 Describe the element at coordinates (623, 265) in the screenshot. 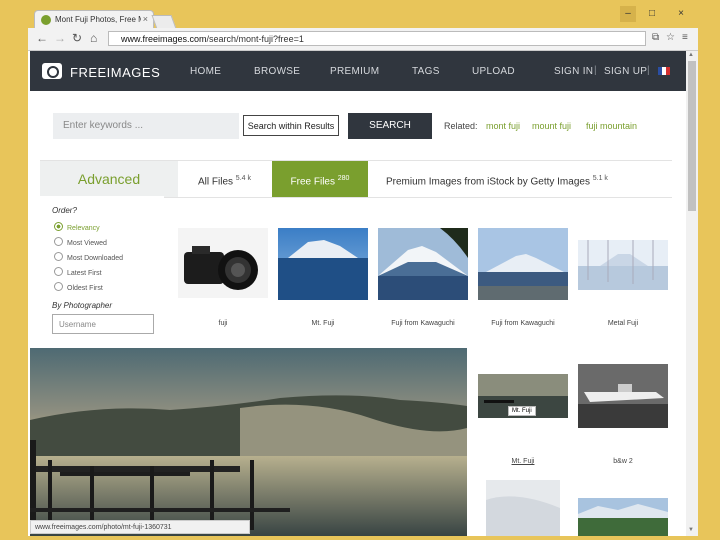

I see `thumbnail-metal-fuji` at that location.